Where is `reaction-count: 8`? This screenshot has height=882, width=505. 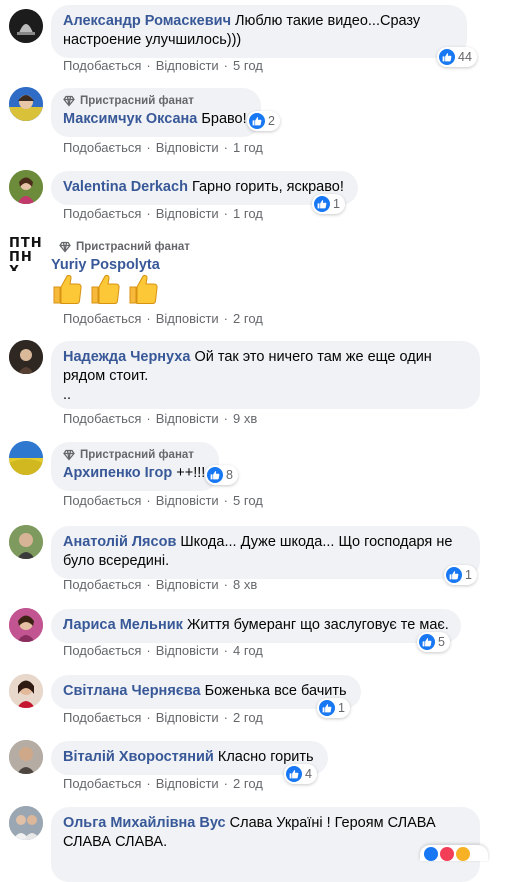
reaction-count: 8 is located at coordinates (221, 475).